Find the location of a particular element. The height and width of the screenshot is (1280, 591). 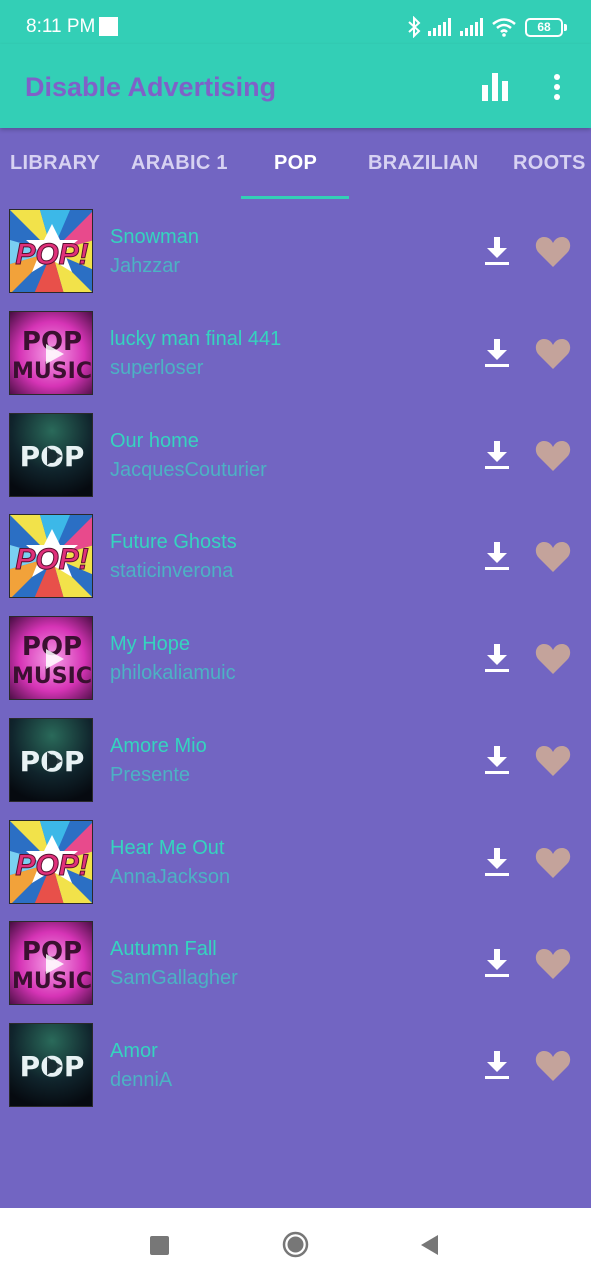

track-artist: Presente is located at coordinates (150, 774).